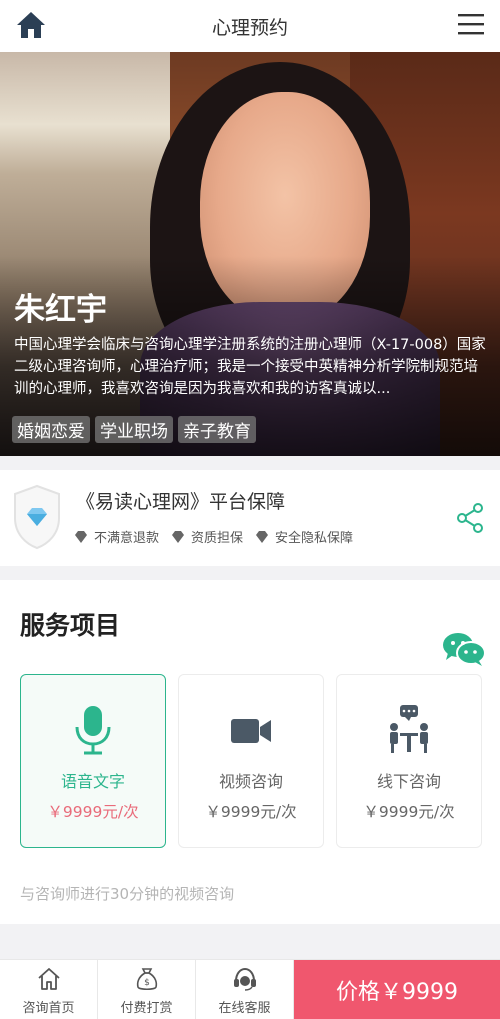 The width and height of the screenshot is (500, 1019). What do you see at coordinates (304, 536) in the screenshot?
I see `guarantee-item: 安全隐私保障` at bounding box center [304, 536].